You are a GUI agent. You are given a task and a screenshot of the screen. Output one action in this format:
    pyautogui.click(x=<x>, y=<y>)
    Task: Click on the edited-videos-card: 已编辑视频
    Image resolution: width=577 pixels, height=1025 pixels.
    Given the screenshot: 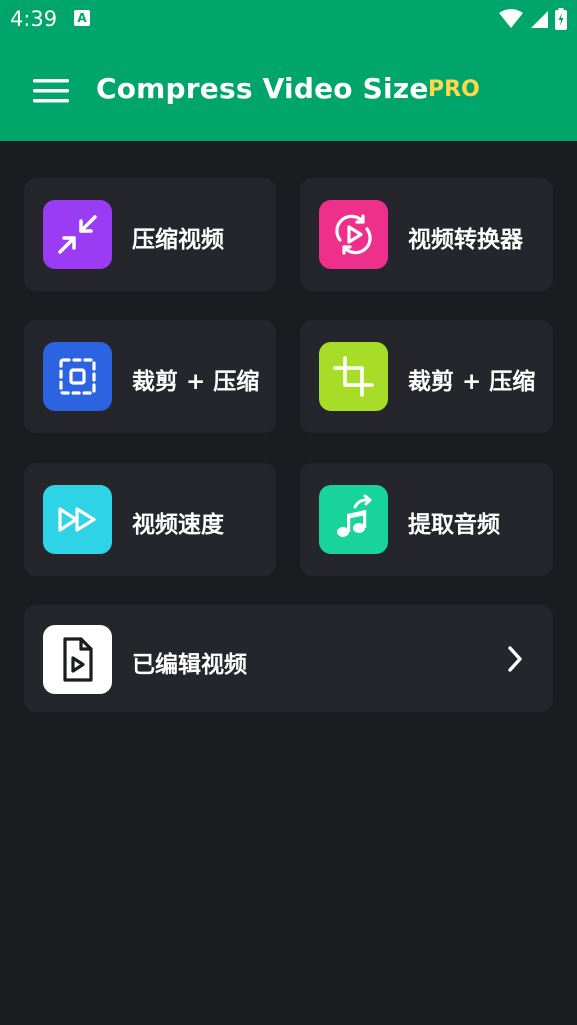 What is the action you would take?
    pyautogui.click(x=288, y=658)
    